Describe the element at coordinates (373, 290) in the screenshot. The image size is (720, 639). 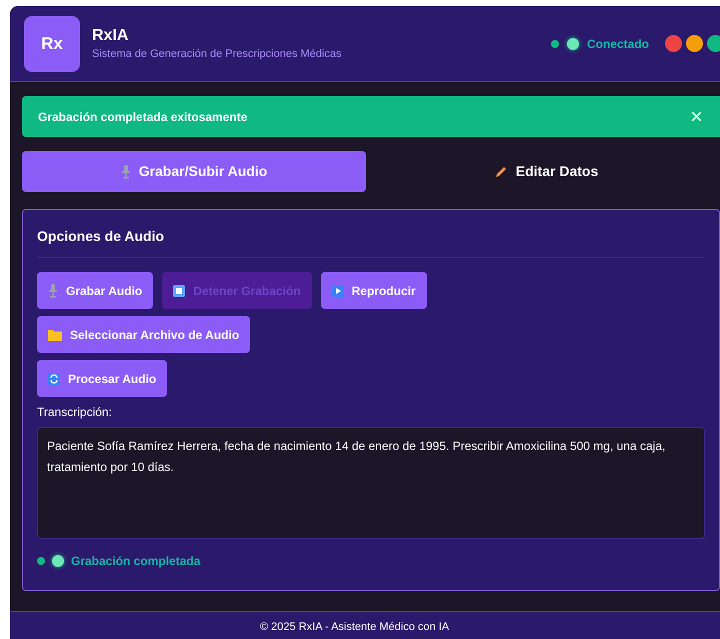
I see `audio-button: Reproducir` at that location.